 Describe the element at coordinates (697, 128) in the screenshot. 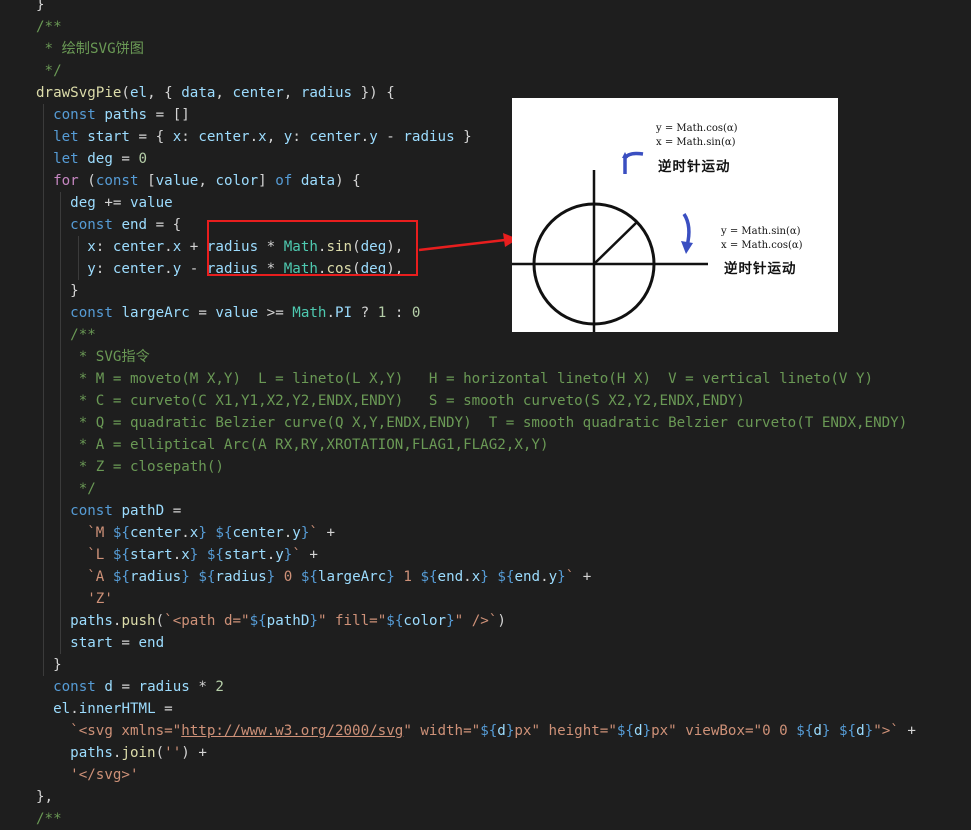

I see `top-formula-1: y = Math.cos(α)` at that location.